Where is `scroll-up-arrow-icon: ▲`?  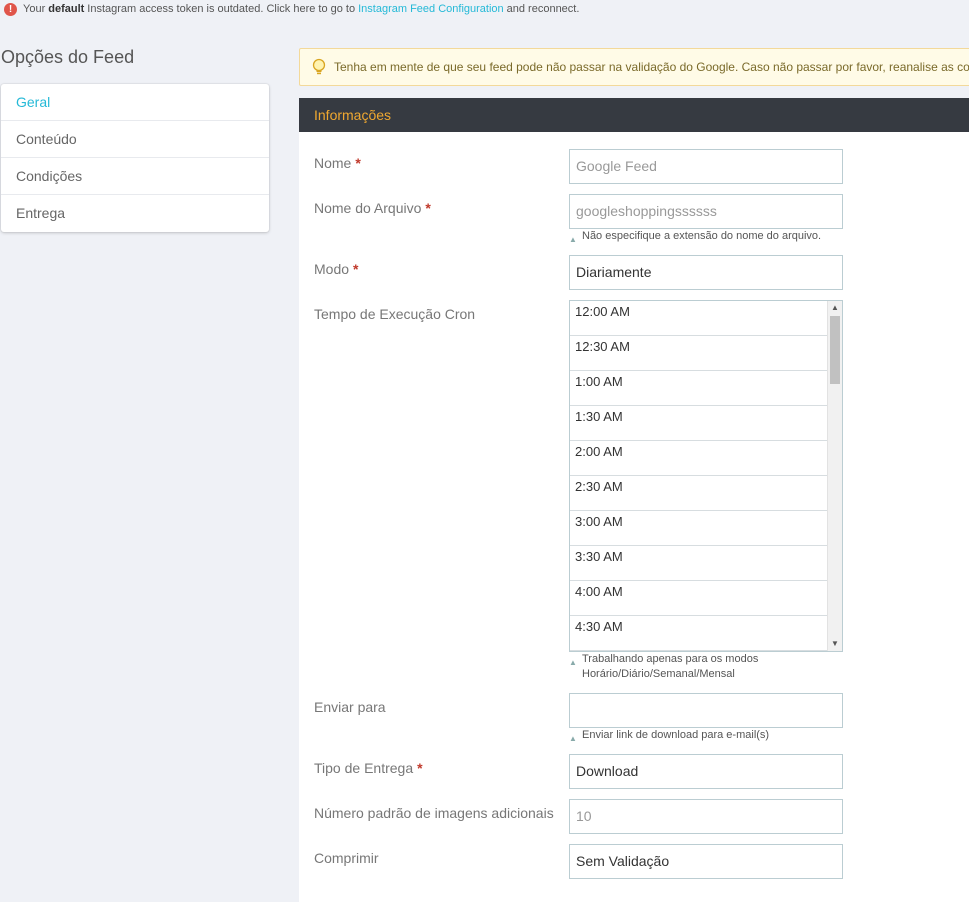
scroll-up-arrow-icon: ▲ is located at coordinates (835, 308).